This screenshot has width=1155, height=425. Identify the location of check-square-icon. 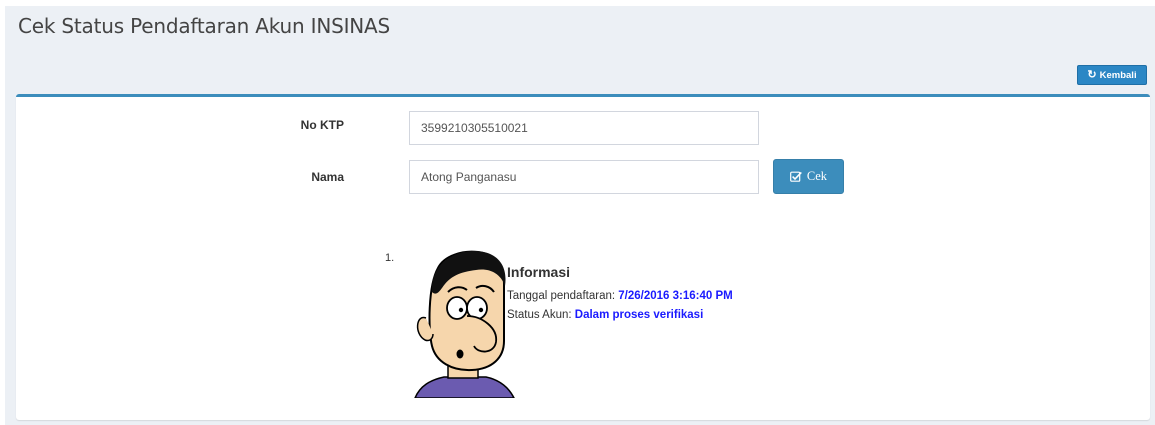
(796, 176).